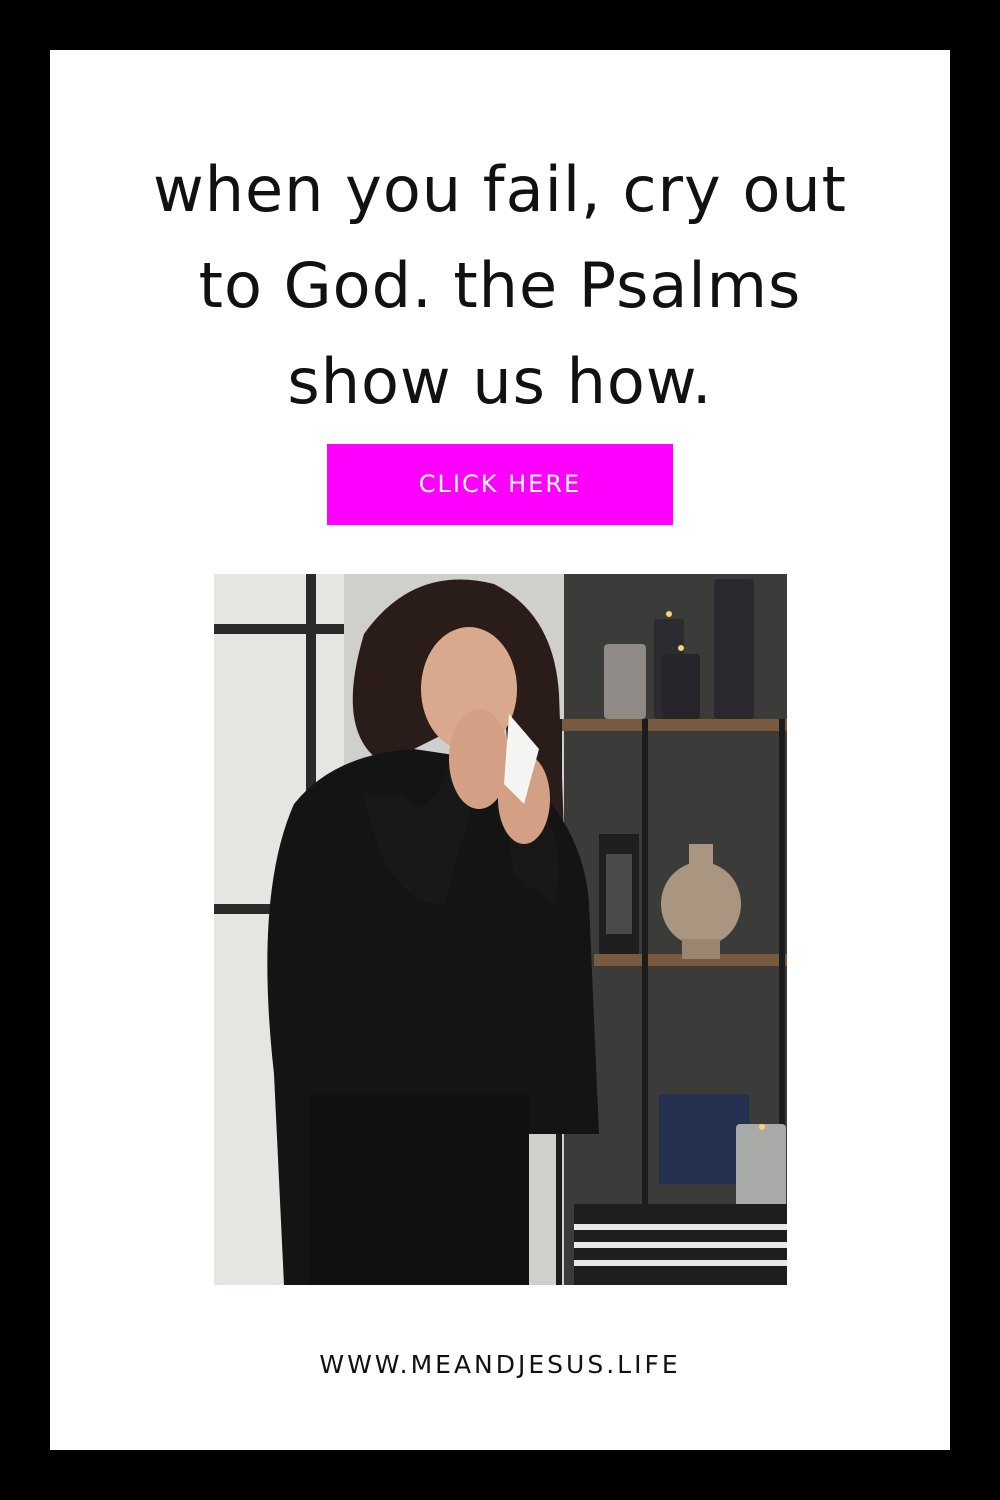 The height and width of the screenshot is (1500, 1000). I want to click on trousers, so click(419, 1189).